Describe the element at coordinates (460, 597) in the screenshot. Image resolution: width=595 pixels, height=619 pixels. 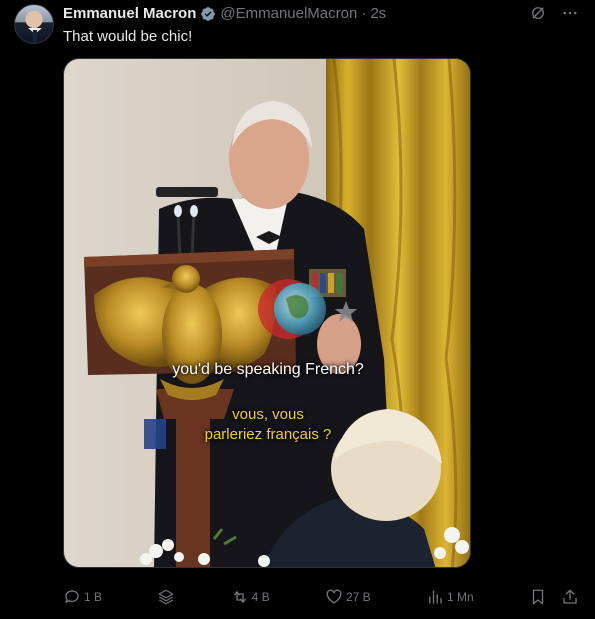
I see `views-count: 1 Mn` at that location.